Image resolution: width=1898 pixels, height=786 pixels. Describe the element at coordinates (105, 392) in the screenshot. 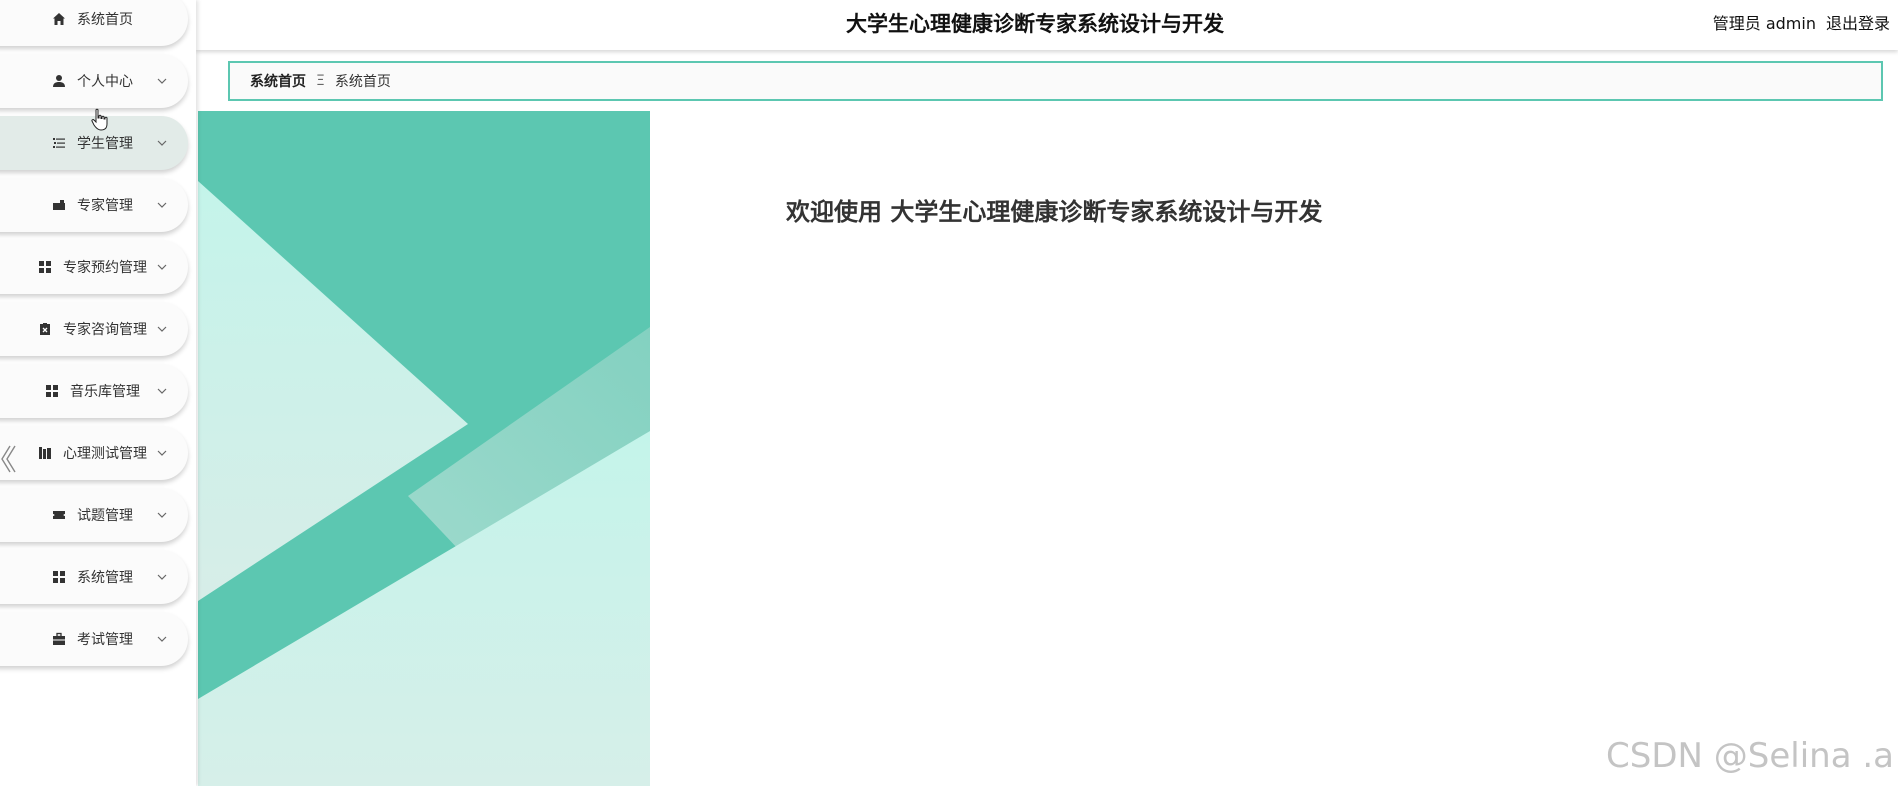

I see `sidebar-item-label: 音乐库管理` at that location.